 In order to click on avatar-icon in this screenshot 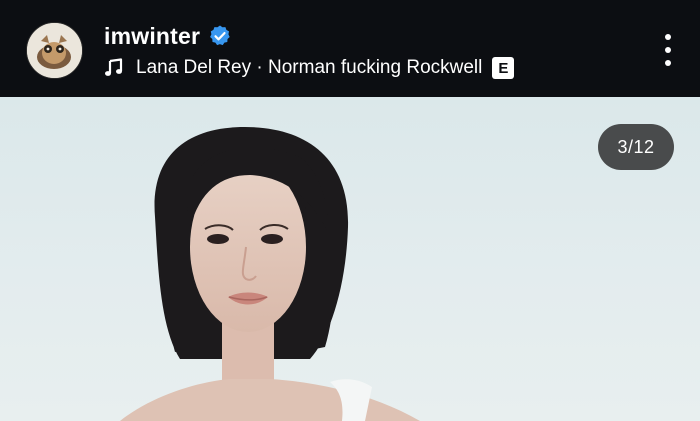, I will do `click(54, 50)`.